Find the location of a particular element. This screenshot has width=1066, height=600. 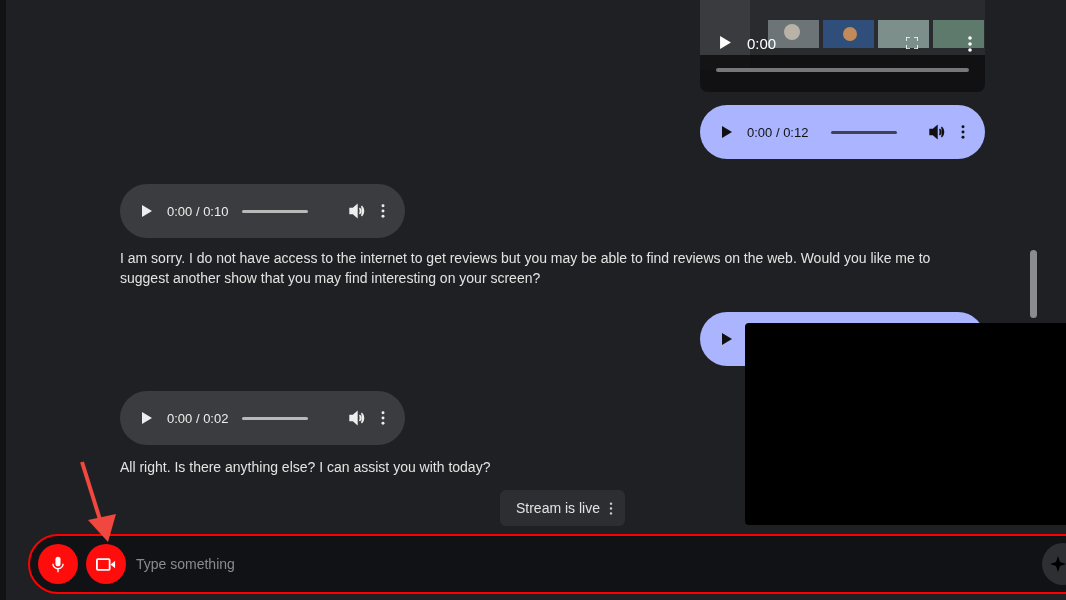

input-bar: Type something is located at coordinates (547, 564).